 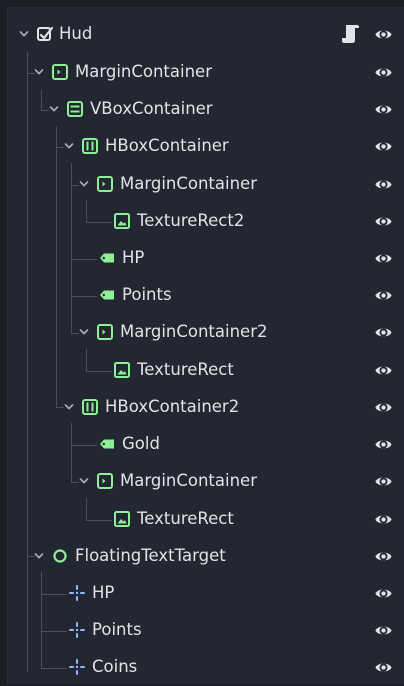 I want to click on tree-node-margincontainer2: MarginContainer2, so click(x=205, y=332).